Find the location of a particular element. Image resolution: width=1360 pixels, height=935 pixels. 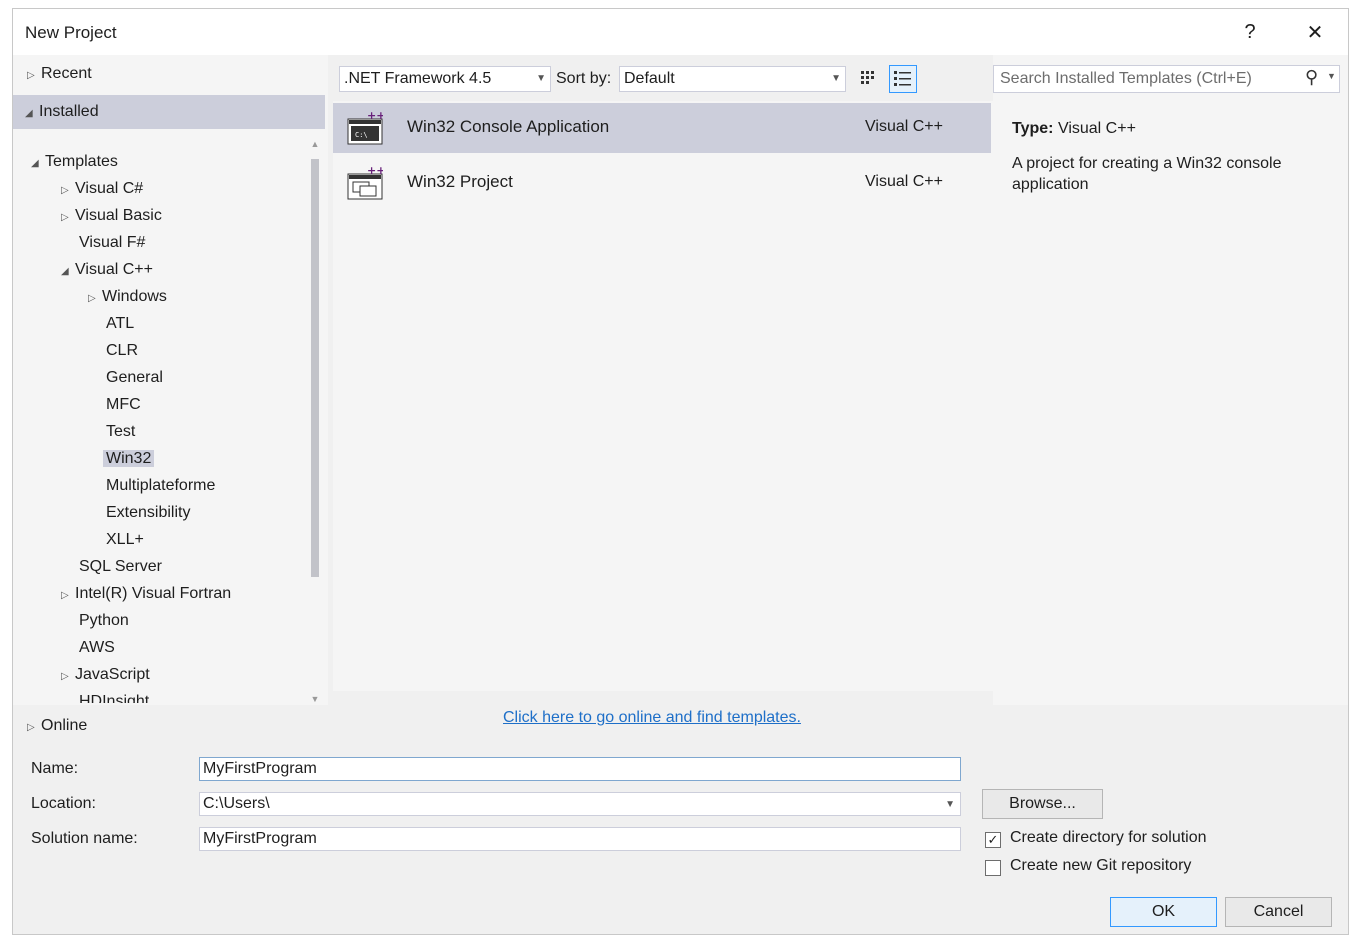

framework-dropdown: .NET Framework 4.5 ▼ is located at coordinates (445, 79).